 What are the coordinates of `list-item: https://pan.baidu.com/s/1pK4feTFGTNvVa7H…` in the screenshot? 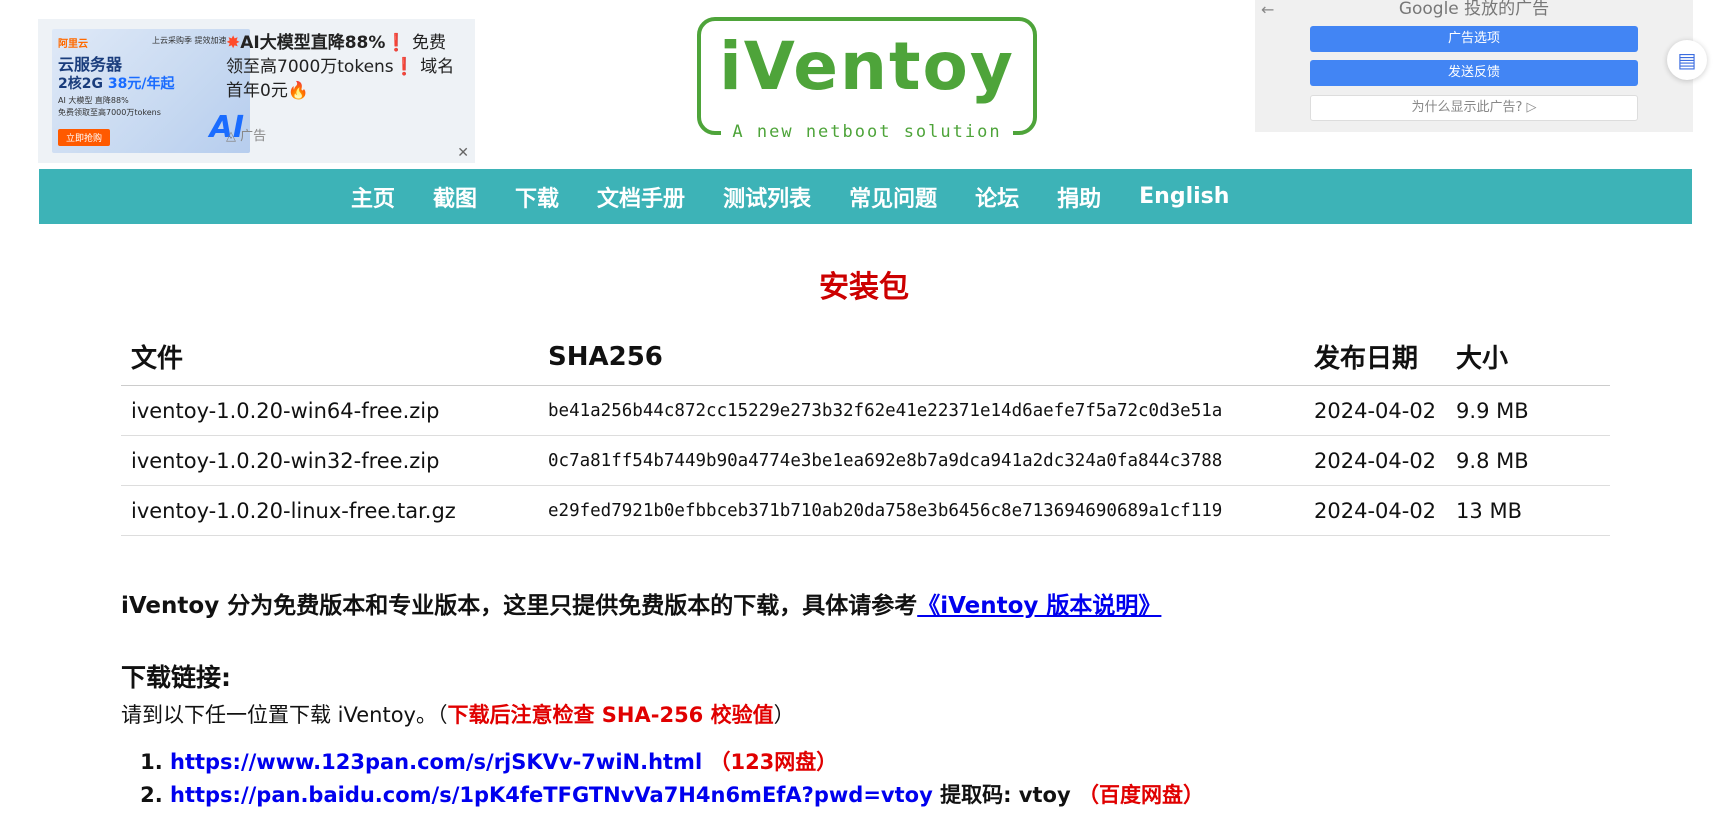 It's located at (687, 795).